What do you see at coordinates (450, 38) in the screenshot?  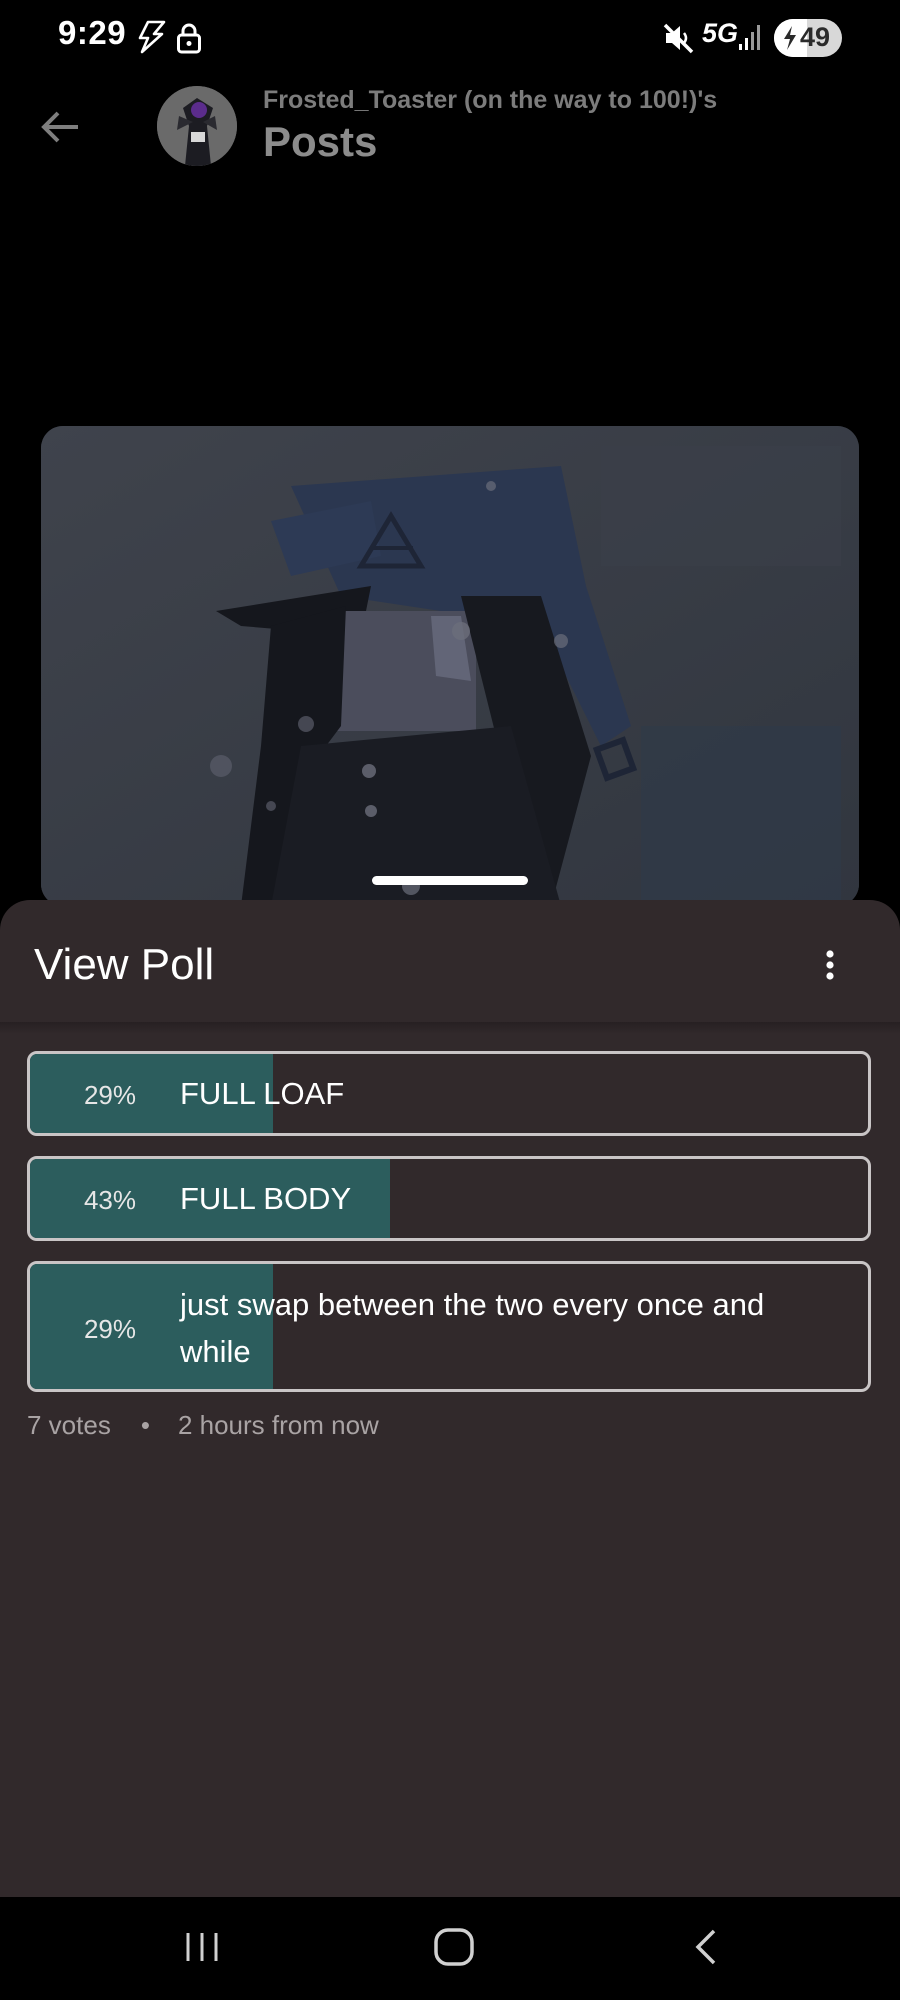 I see `status-bar: 9:29 5G 49` at bounding box center [450, 38].